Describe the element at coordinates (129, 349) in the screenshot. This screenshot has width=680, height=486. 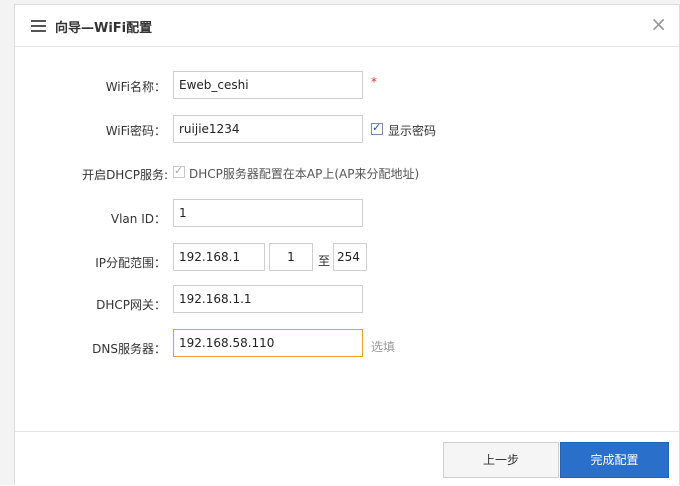
I see `dns-server-label: DNS服务器：` at that location.